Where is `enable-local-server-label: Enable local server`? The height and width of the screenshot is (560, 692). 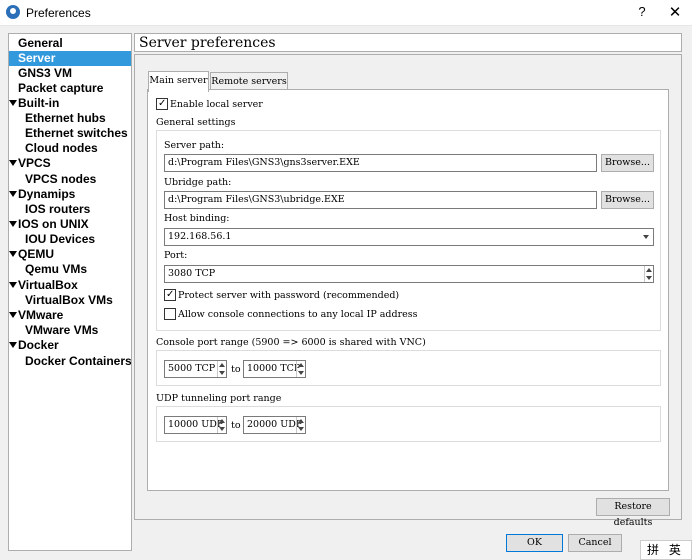
enable-local-server-label: Enable local server is located at coordinates (216, 104).